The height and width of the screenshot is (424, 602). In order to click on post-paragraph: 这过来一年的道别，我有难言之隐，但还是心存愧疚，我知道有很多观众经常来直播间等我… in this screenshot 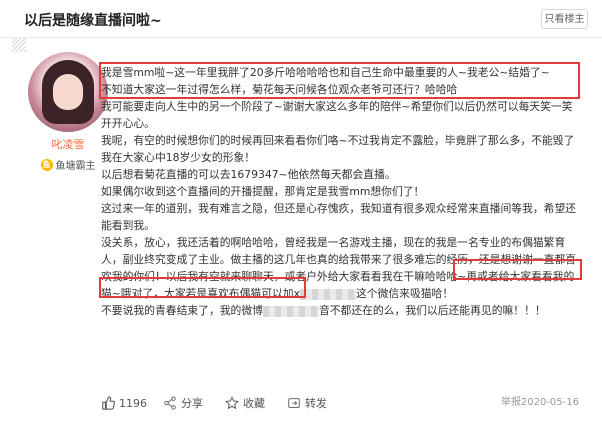, I will do `click(339, 217)`.